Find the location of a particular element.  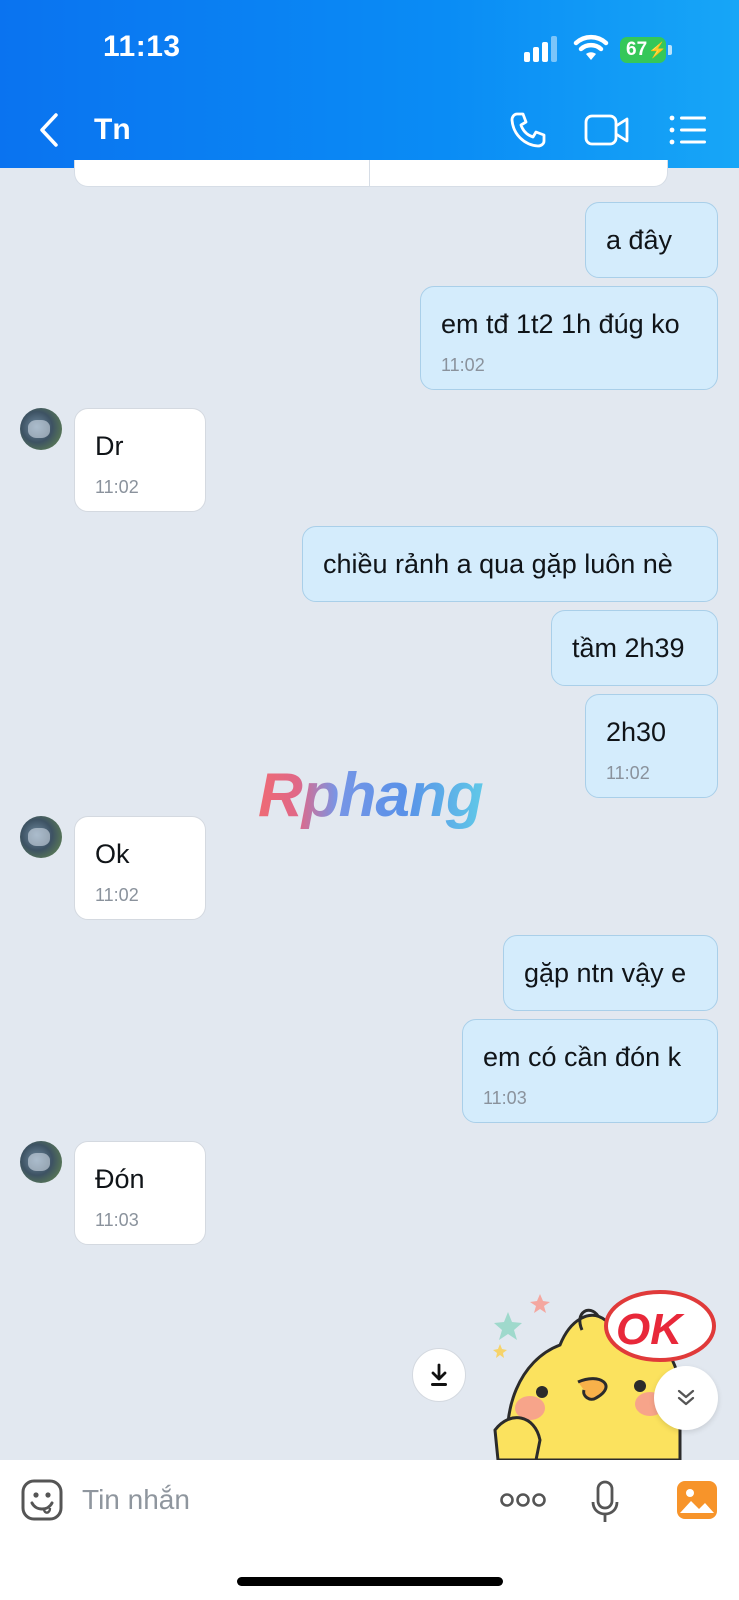

message-text: Đón is located at coordinates (120, 1179).